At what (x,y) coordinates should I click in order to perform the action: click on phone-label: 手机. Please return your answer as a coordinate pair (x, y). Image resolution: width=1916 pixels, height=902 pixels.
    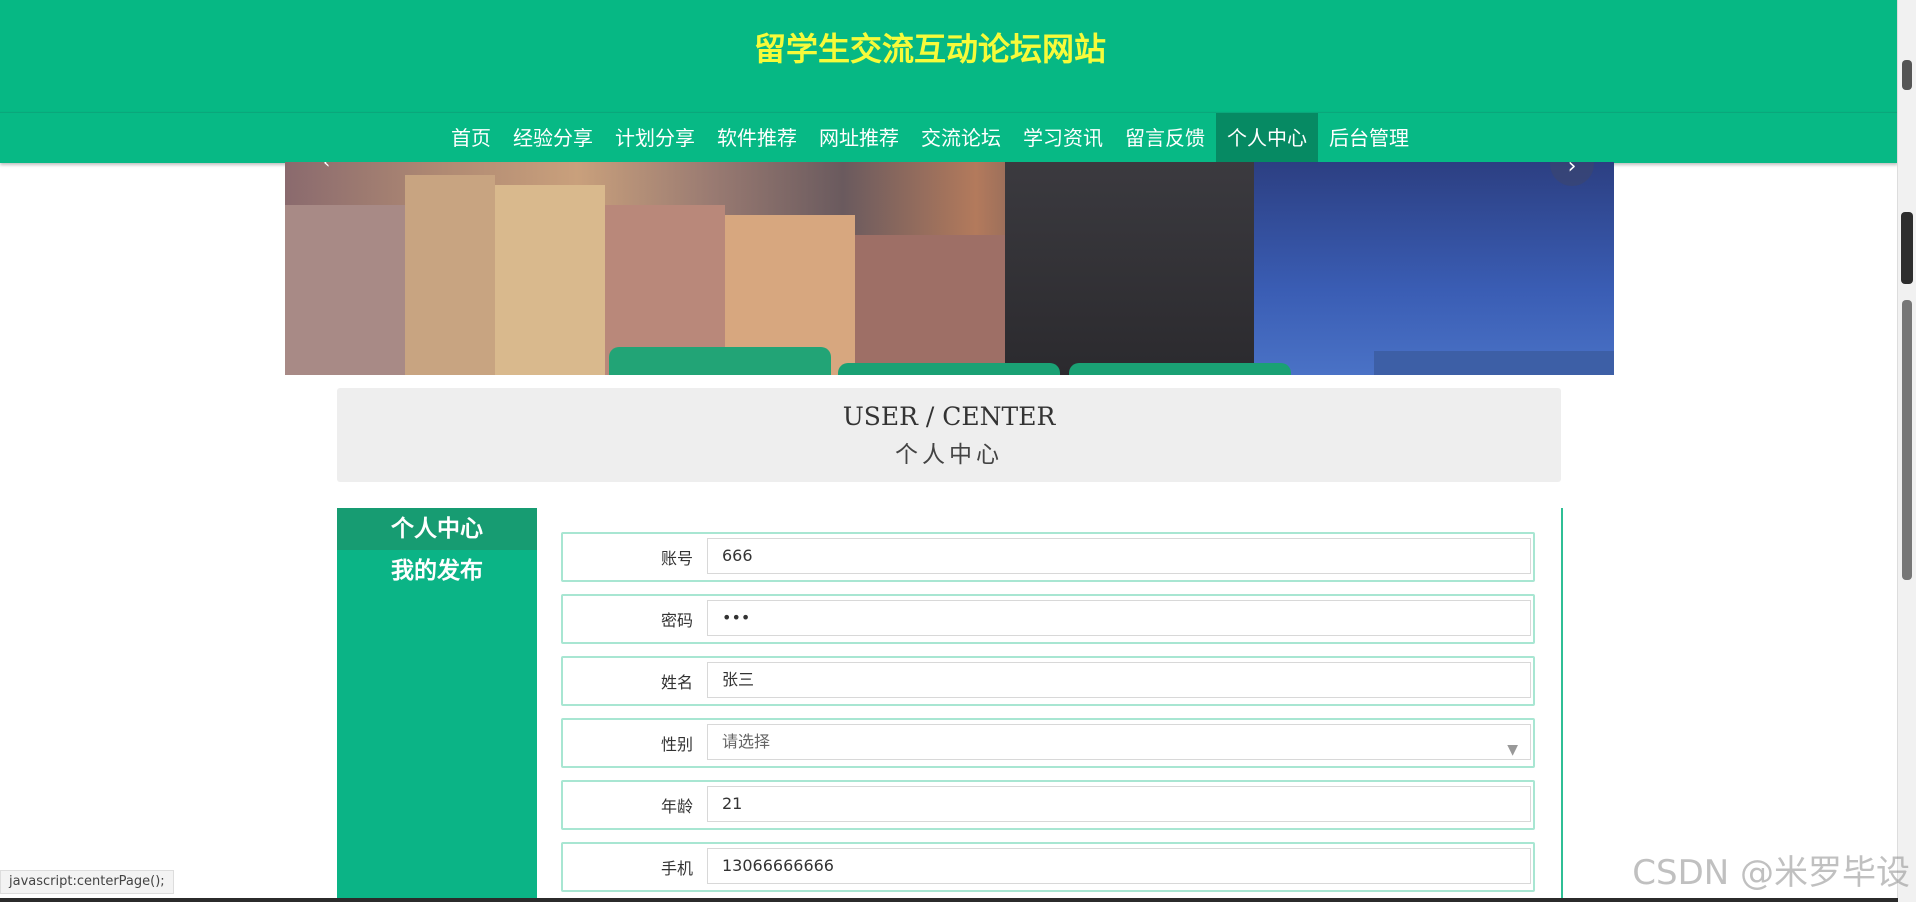
    Looking at the image, I should click on (676, 868).